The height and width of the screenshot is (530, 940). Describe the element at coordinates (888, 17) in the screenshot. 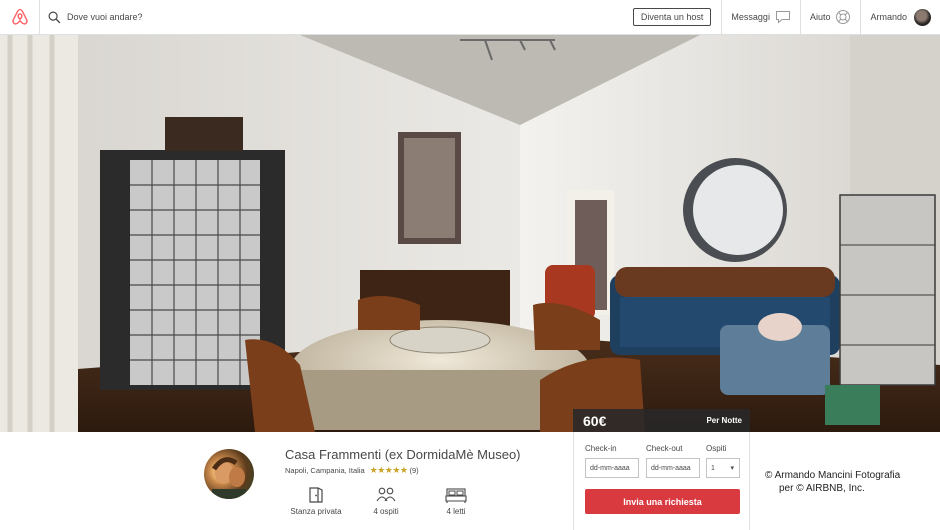

I see `user-name: Armando` at that location.